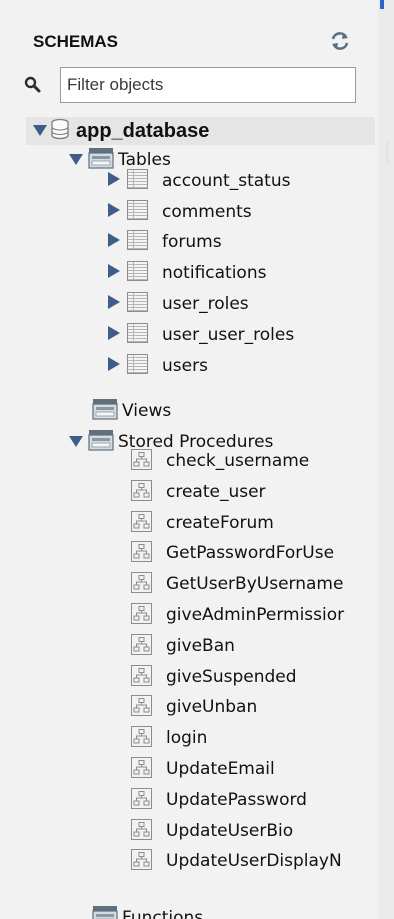 Image resolution: width=394 pixels, height=919 pixels. I want to click on tree-item-procedure: UpdateEmail, so click(203, 769).